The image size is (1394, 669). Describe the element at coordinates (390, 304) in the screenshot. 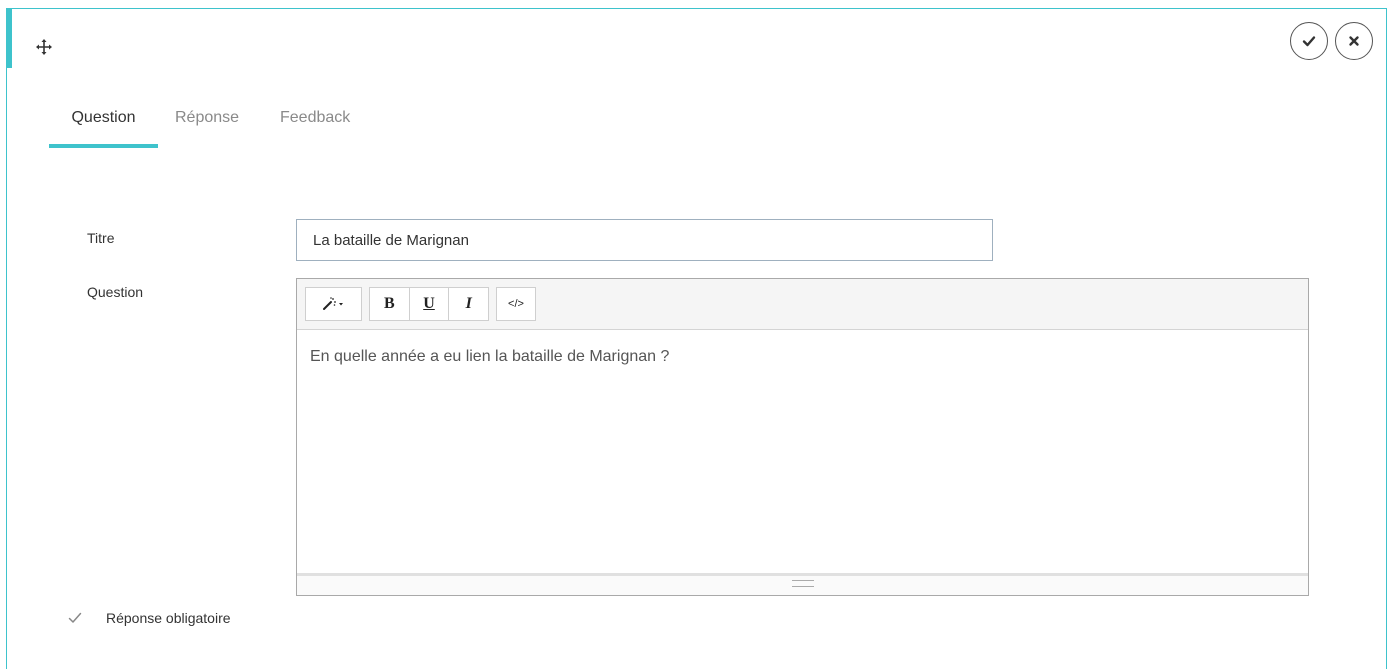

I see `bold-button: B` at that location.